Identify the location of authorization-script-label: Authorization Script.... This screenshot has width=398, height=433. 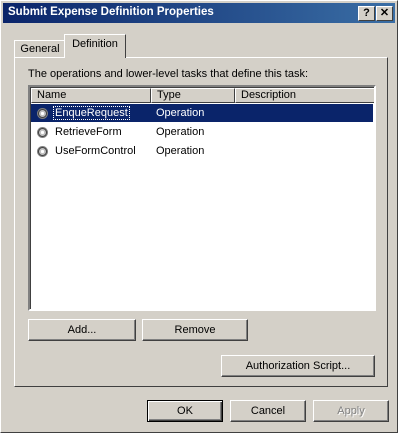
(298, 366).